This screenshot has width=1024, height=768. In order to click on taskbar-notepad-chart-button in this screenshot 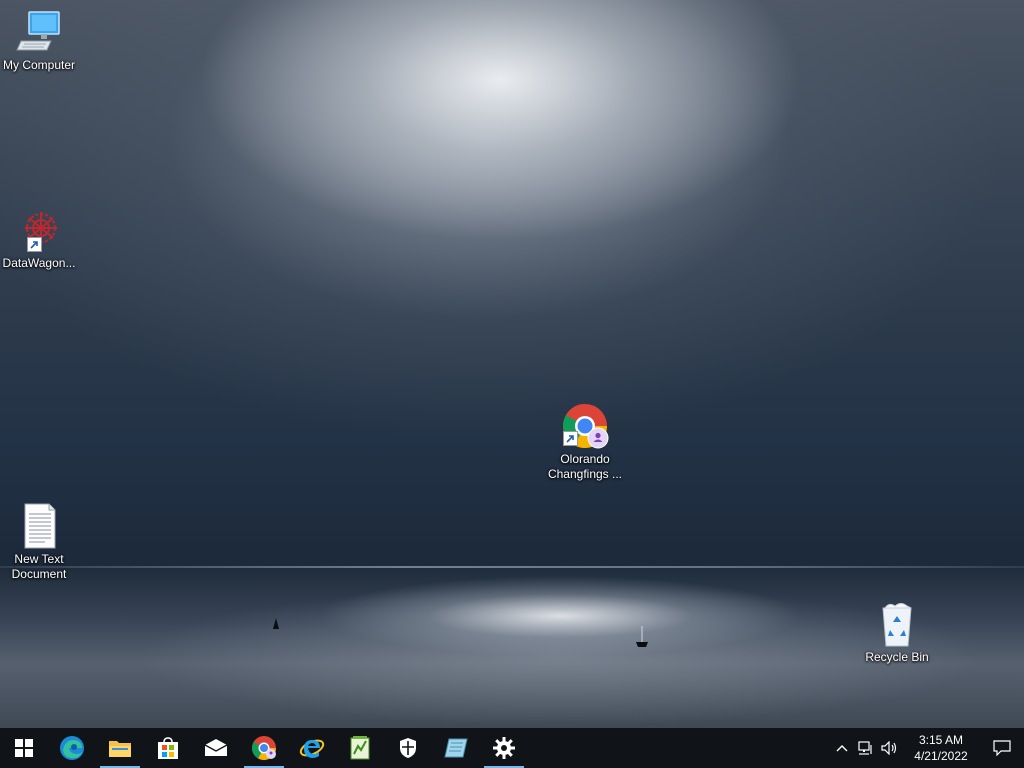, I will do `click(360, 748)`.